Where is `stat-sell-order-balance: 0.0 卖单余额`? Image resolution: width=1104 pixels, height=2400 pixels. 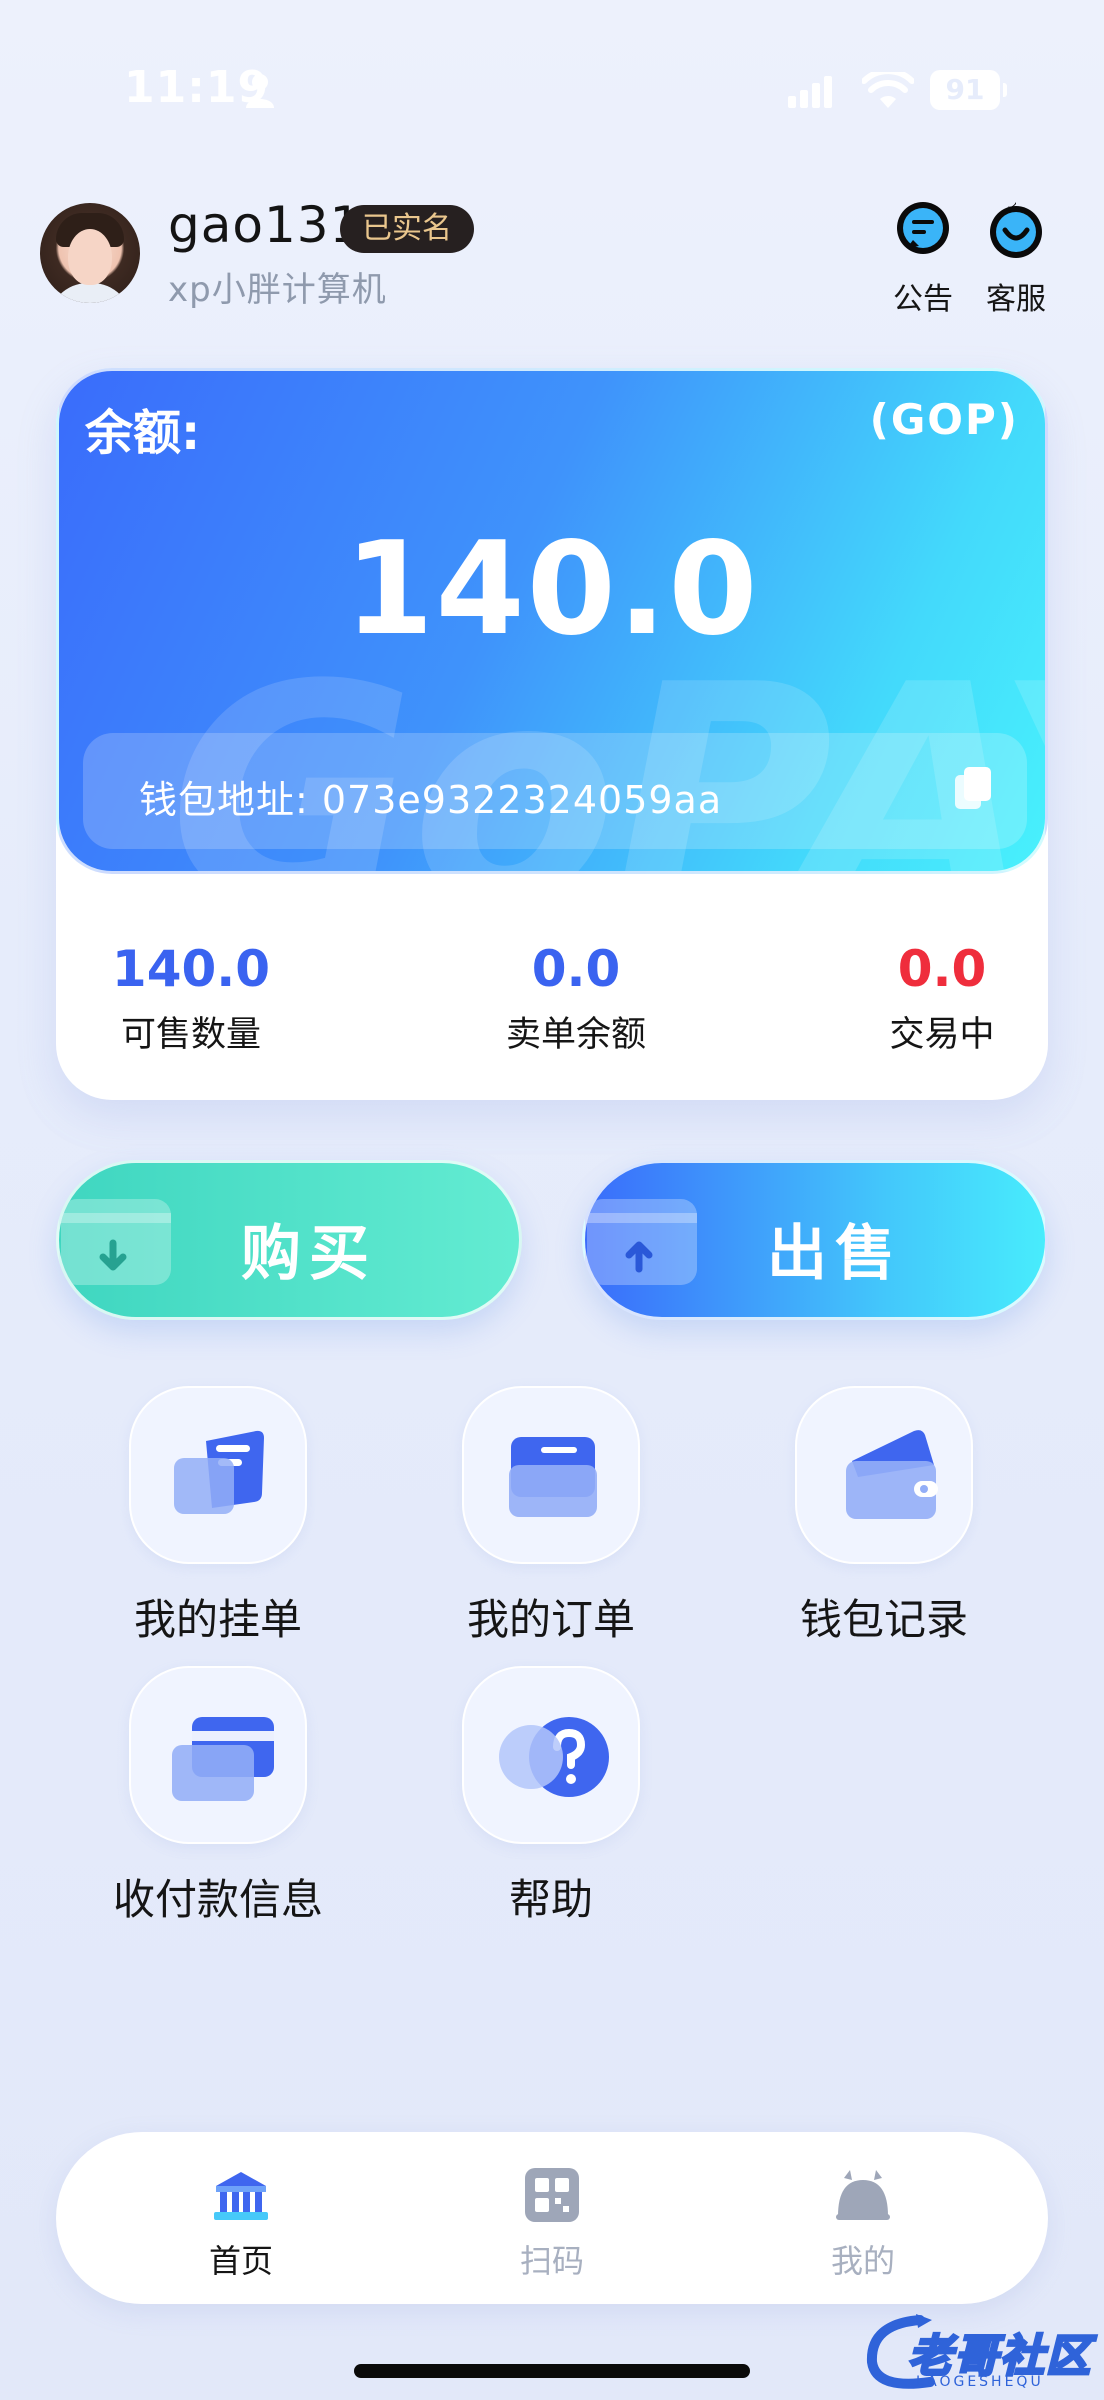 stat-sell-order-balance: 0.0 卖单余额 is located at coordinates (576, 998).